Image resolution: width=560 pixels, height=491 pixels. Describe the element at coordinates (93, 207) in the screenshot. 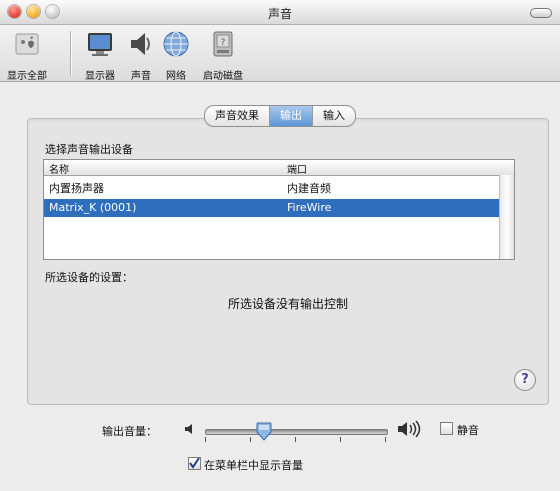

I see `device-name: Matrix_K (0001)` at that location.